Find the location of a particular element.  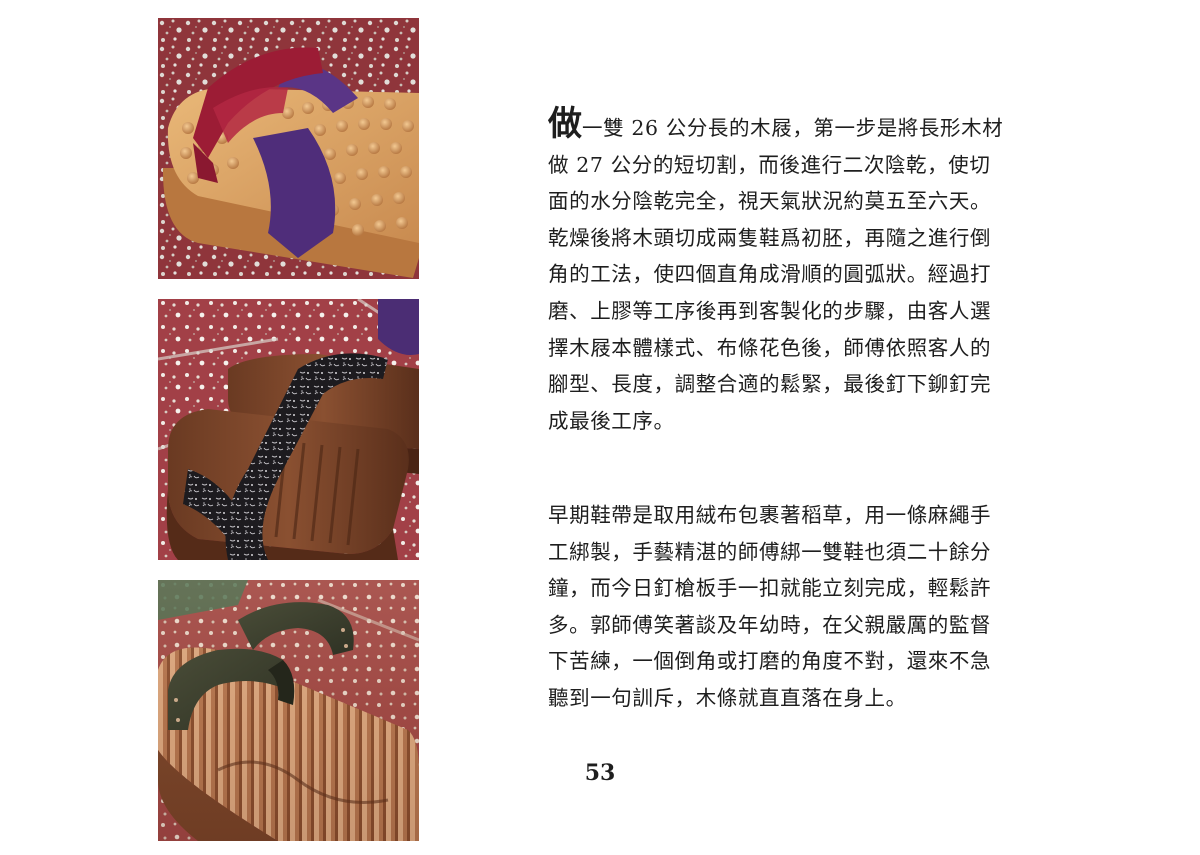

paragraph-line: 磨、上膠等工序後再到客製化的步驟，由客人選 is located at coordinates (770, 310).